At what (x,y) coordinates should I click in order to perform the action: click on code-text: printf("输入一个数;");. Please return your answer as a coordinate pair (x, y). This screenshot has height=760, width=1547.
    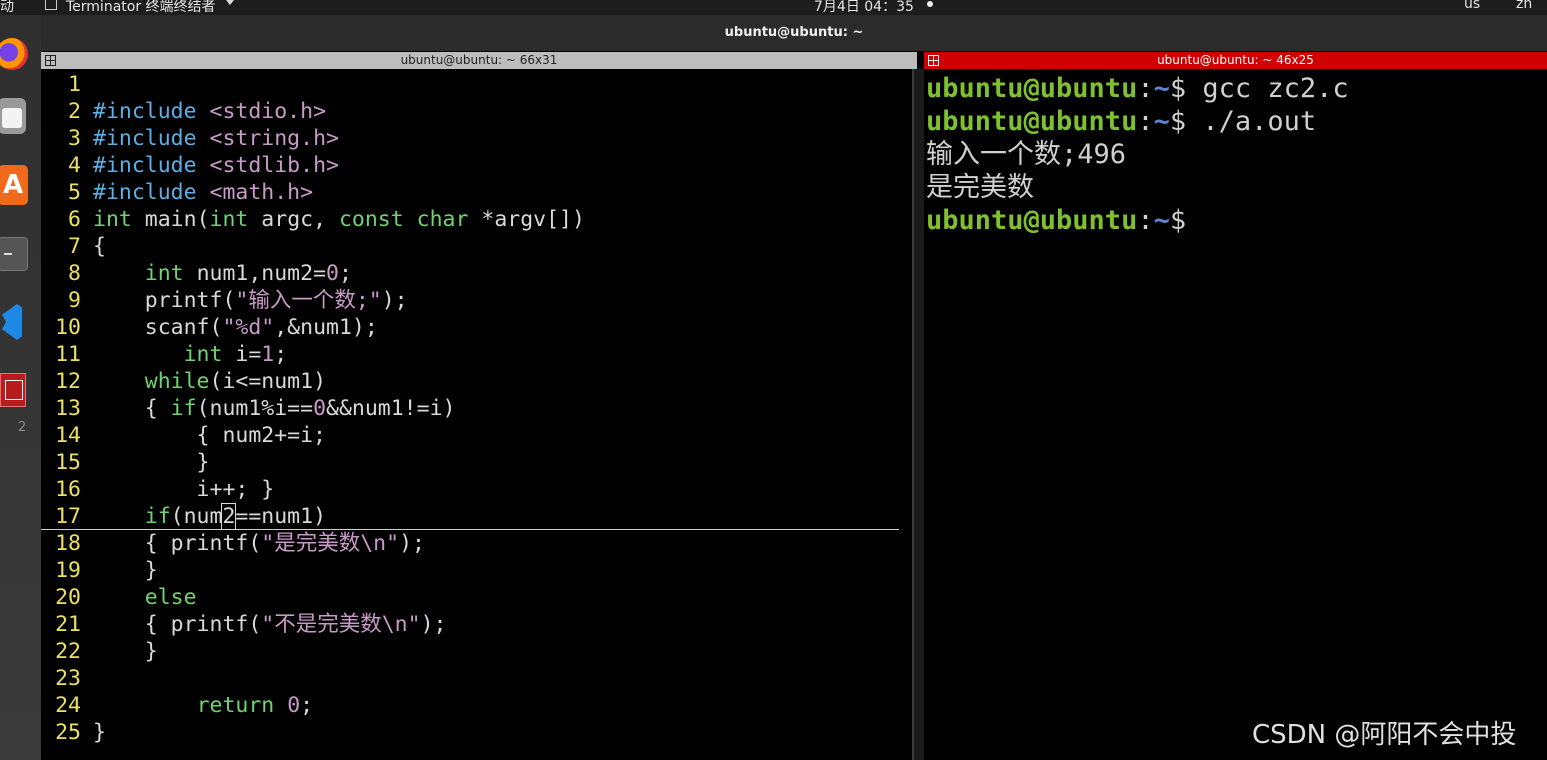
    Looking at the image, I should click on (244, 300).